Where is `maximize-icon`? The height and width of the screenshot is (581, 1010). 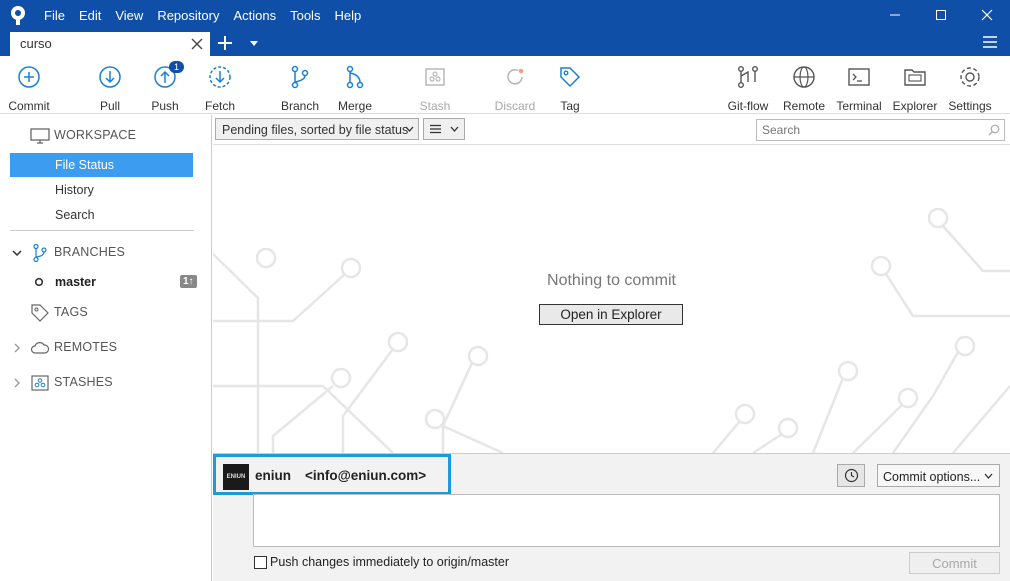 maximize-icon is located at coordinates (941, 15).